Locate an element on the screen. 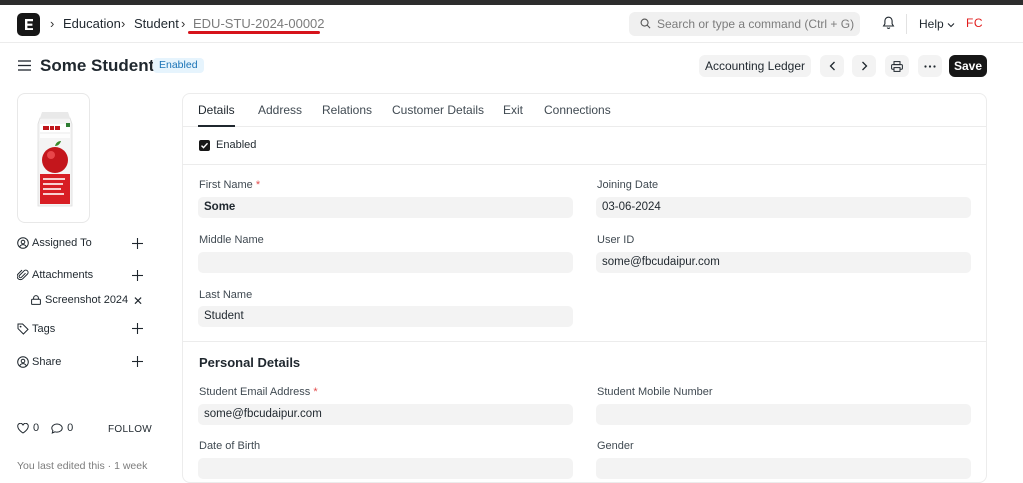  user-add-icon is located at coordinates (23, 243).